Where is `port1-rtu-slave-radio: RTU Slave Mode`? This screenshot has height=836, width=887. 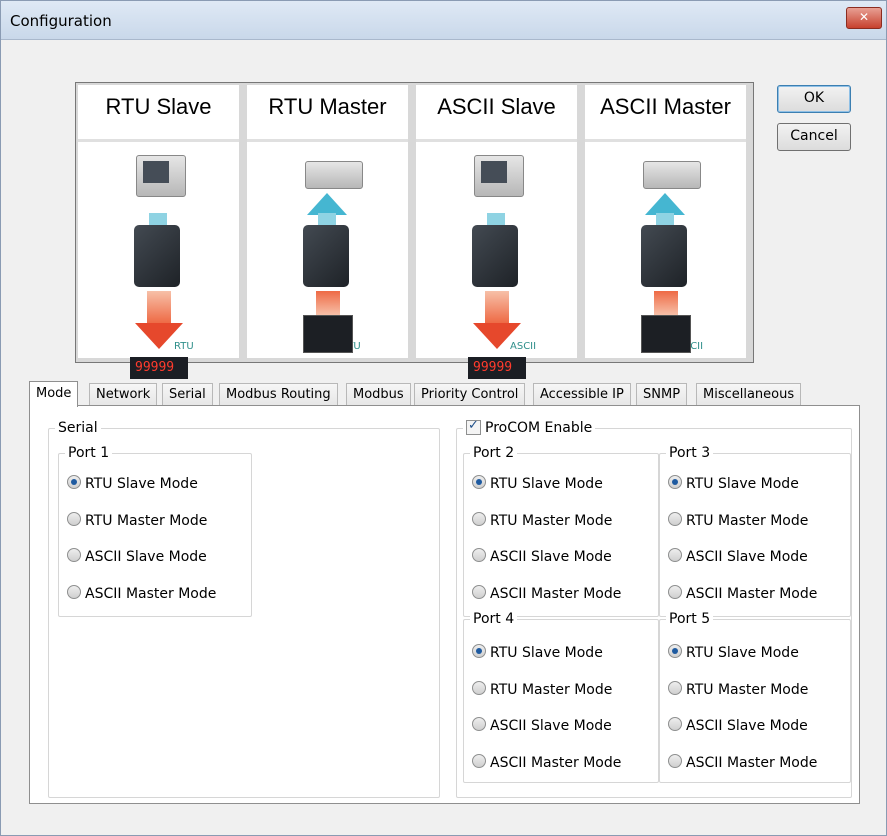
port1-rtu-slave-radio: RTU Slave Mode is located at coordinates (132, 484).